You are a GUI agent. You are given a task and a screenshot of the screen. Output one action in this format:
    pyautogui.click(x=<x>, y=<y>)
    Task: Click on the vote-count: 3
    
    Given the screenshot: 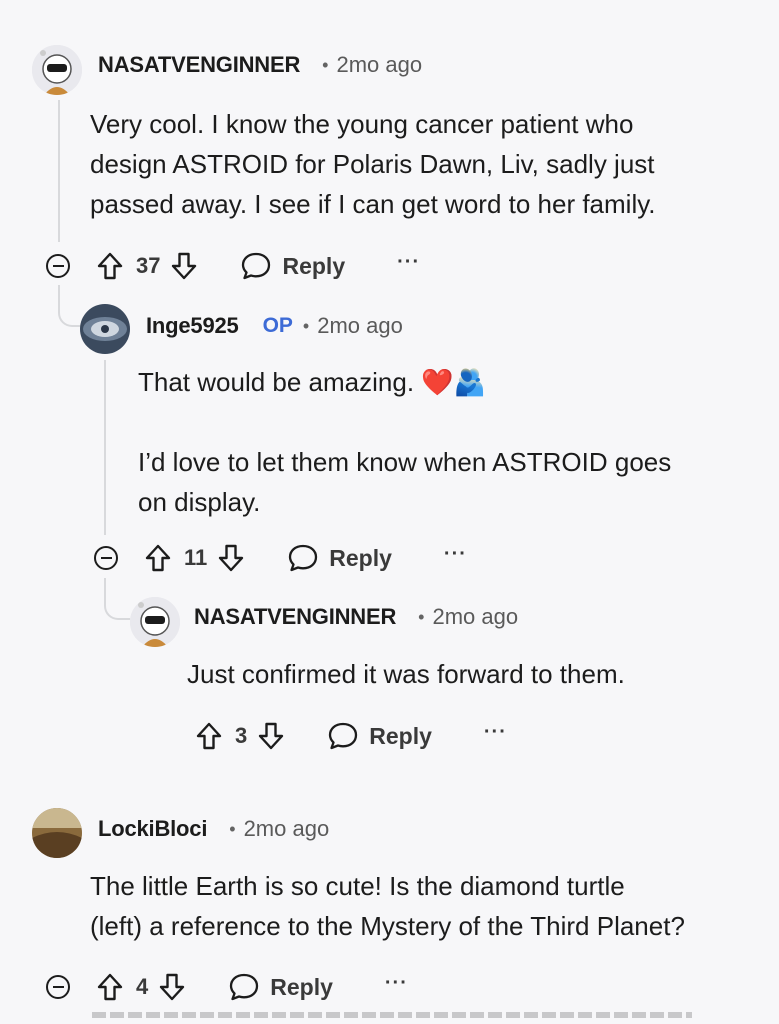 What is the action you would take?
    pyautogui.click(x=241, y=735)
    